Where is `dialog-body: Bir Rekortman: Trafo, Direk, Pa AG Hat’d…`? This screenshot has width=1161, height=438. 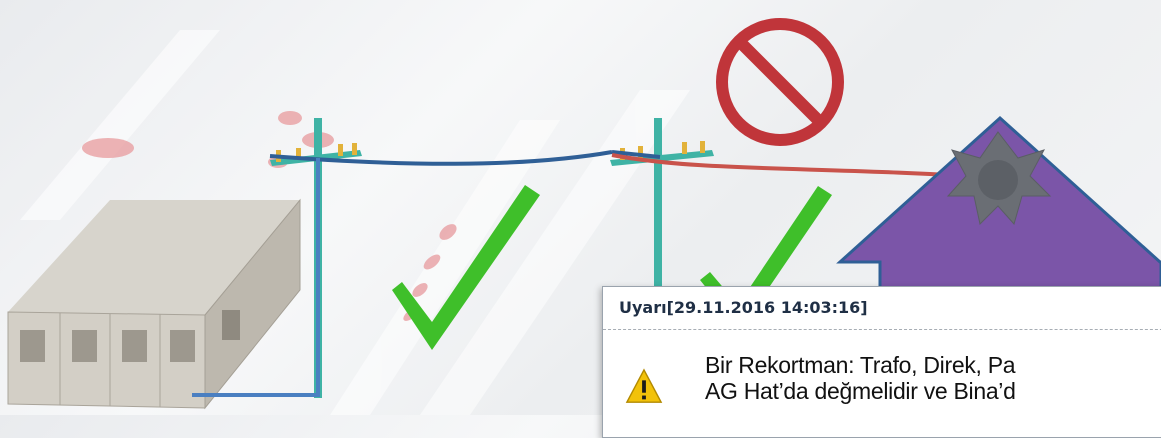 dialog-body: Bir Rekortman: Trafo, Direk, Pa AG Hat’d… is located at coordinates (882, 383).